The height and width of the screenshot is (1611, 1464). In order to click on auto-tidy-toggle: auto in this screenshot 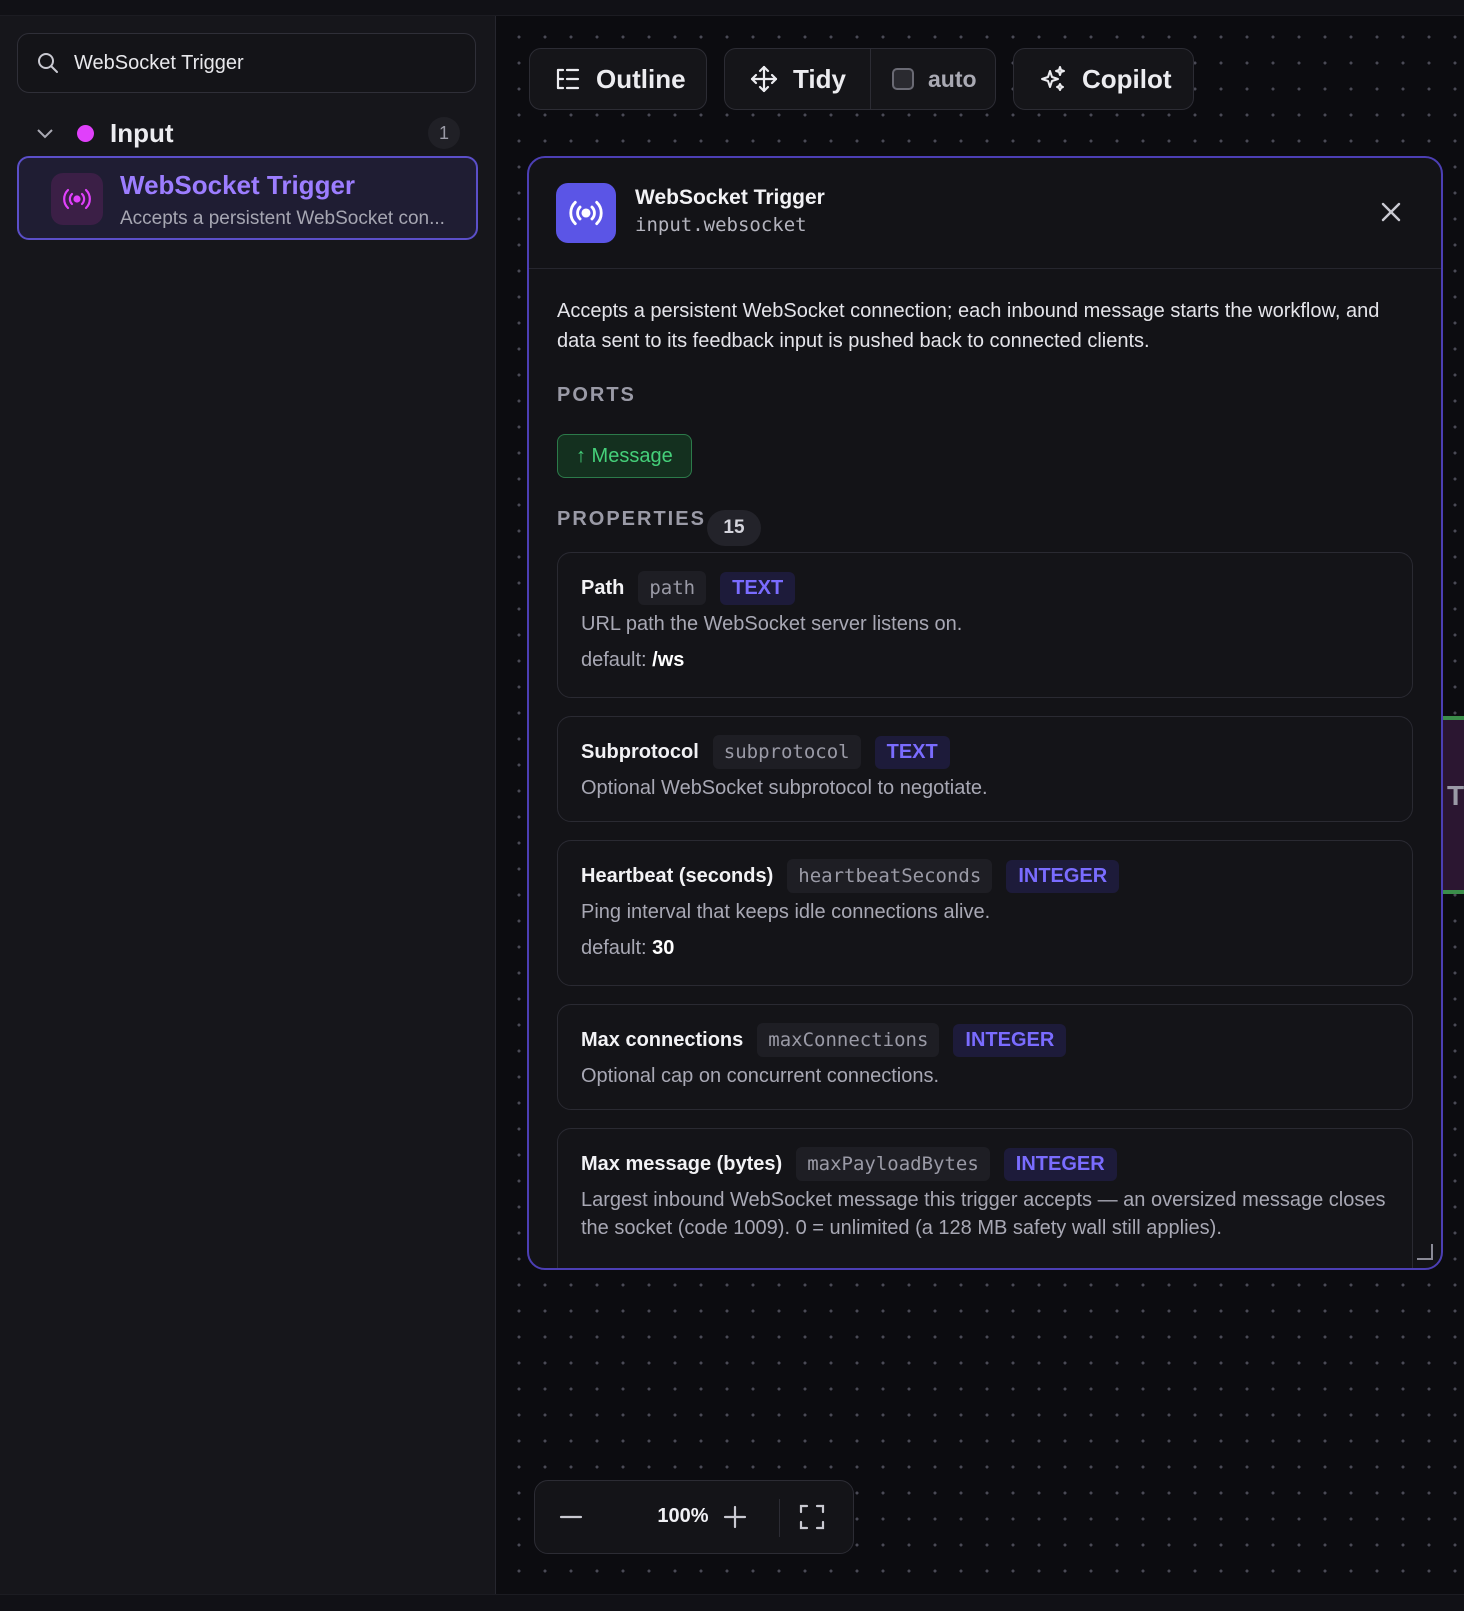, I will do `click(924, 79)`.